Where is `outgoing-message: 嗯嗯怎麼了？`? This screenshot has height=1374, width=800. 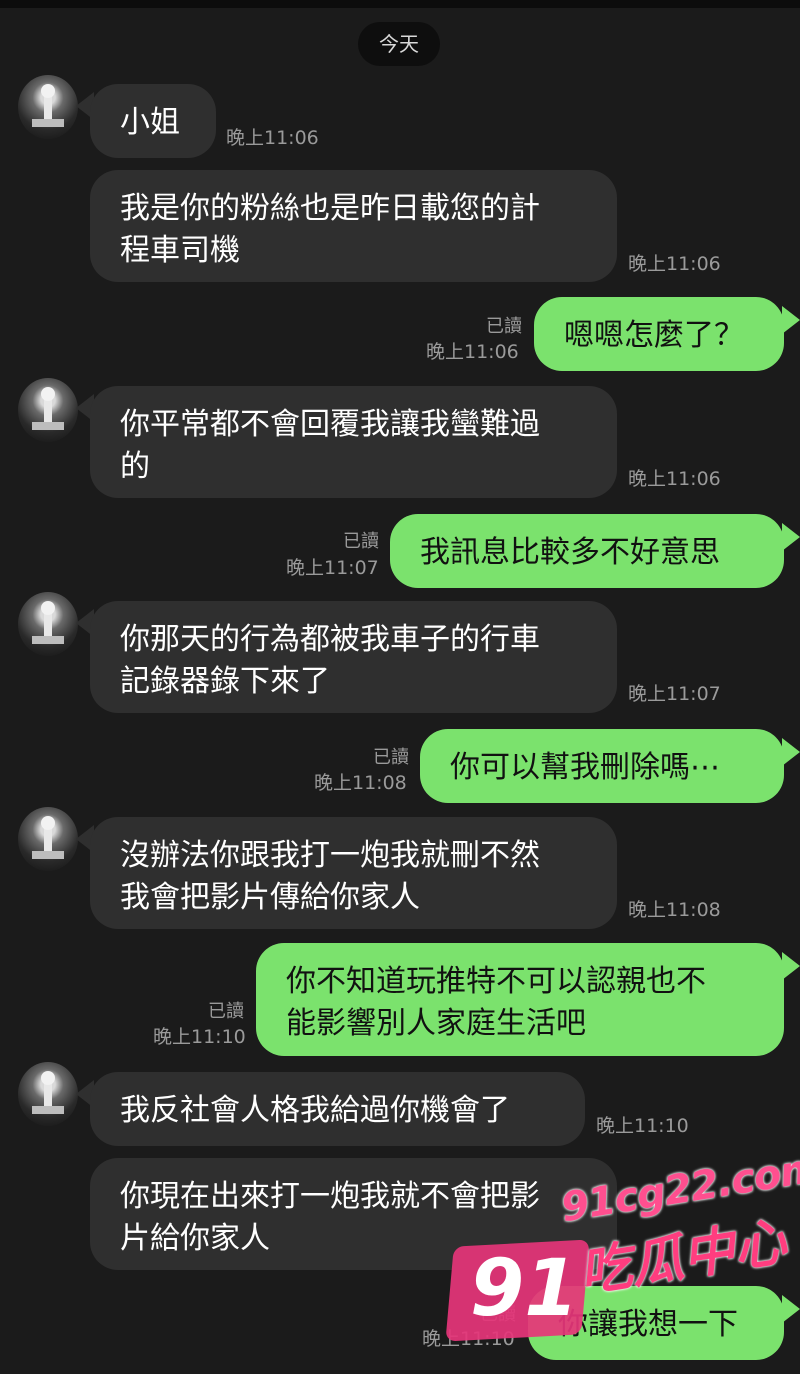
outgoing-message: 嗯嗯怎麼了？ is located at coordinates (659, 334).